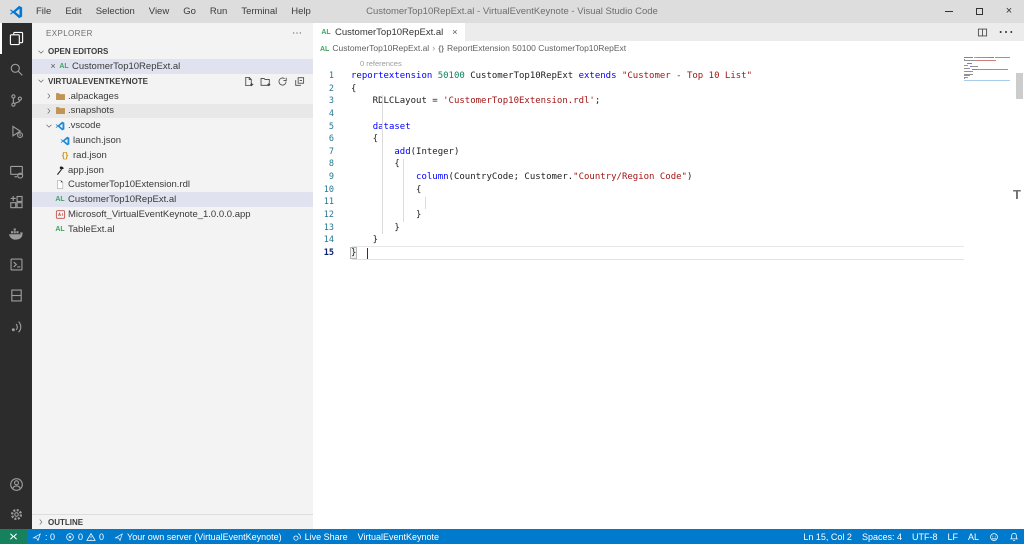  I want to click on activitybar-accounts, so click(16, 484).